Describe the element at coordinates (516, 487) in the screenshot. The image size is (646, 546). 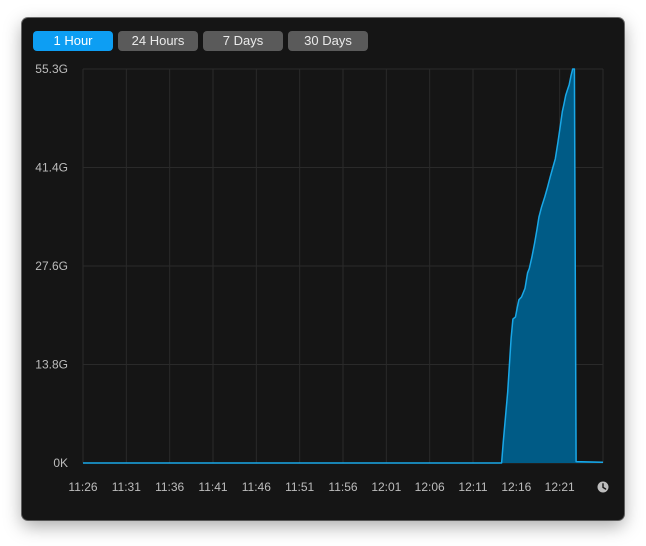
I see `x-tick-label: 12:16` at that location.